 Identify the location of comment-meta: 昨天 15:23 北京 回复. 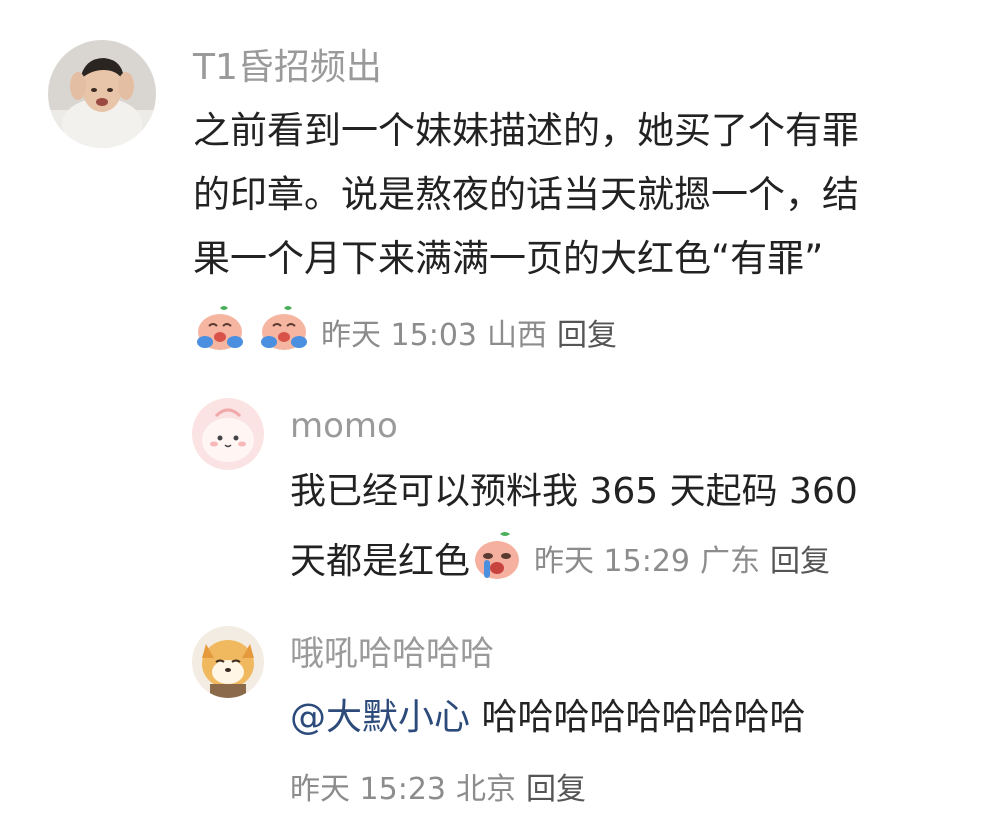
(443, 786).